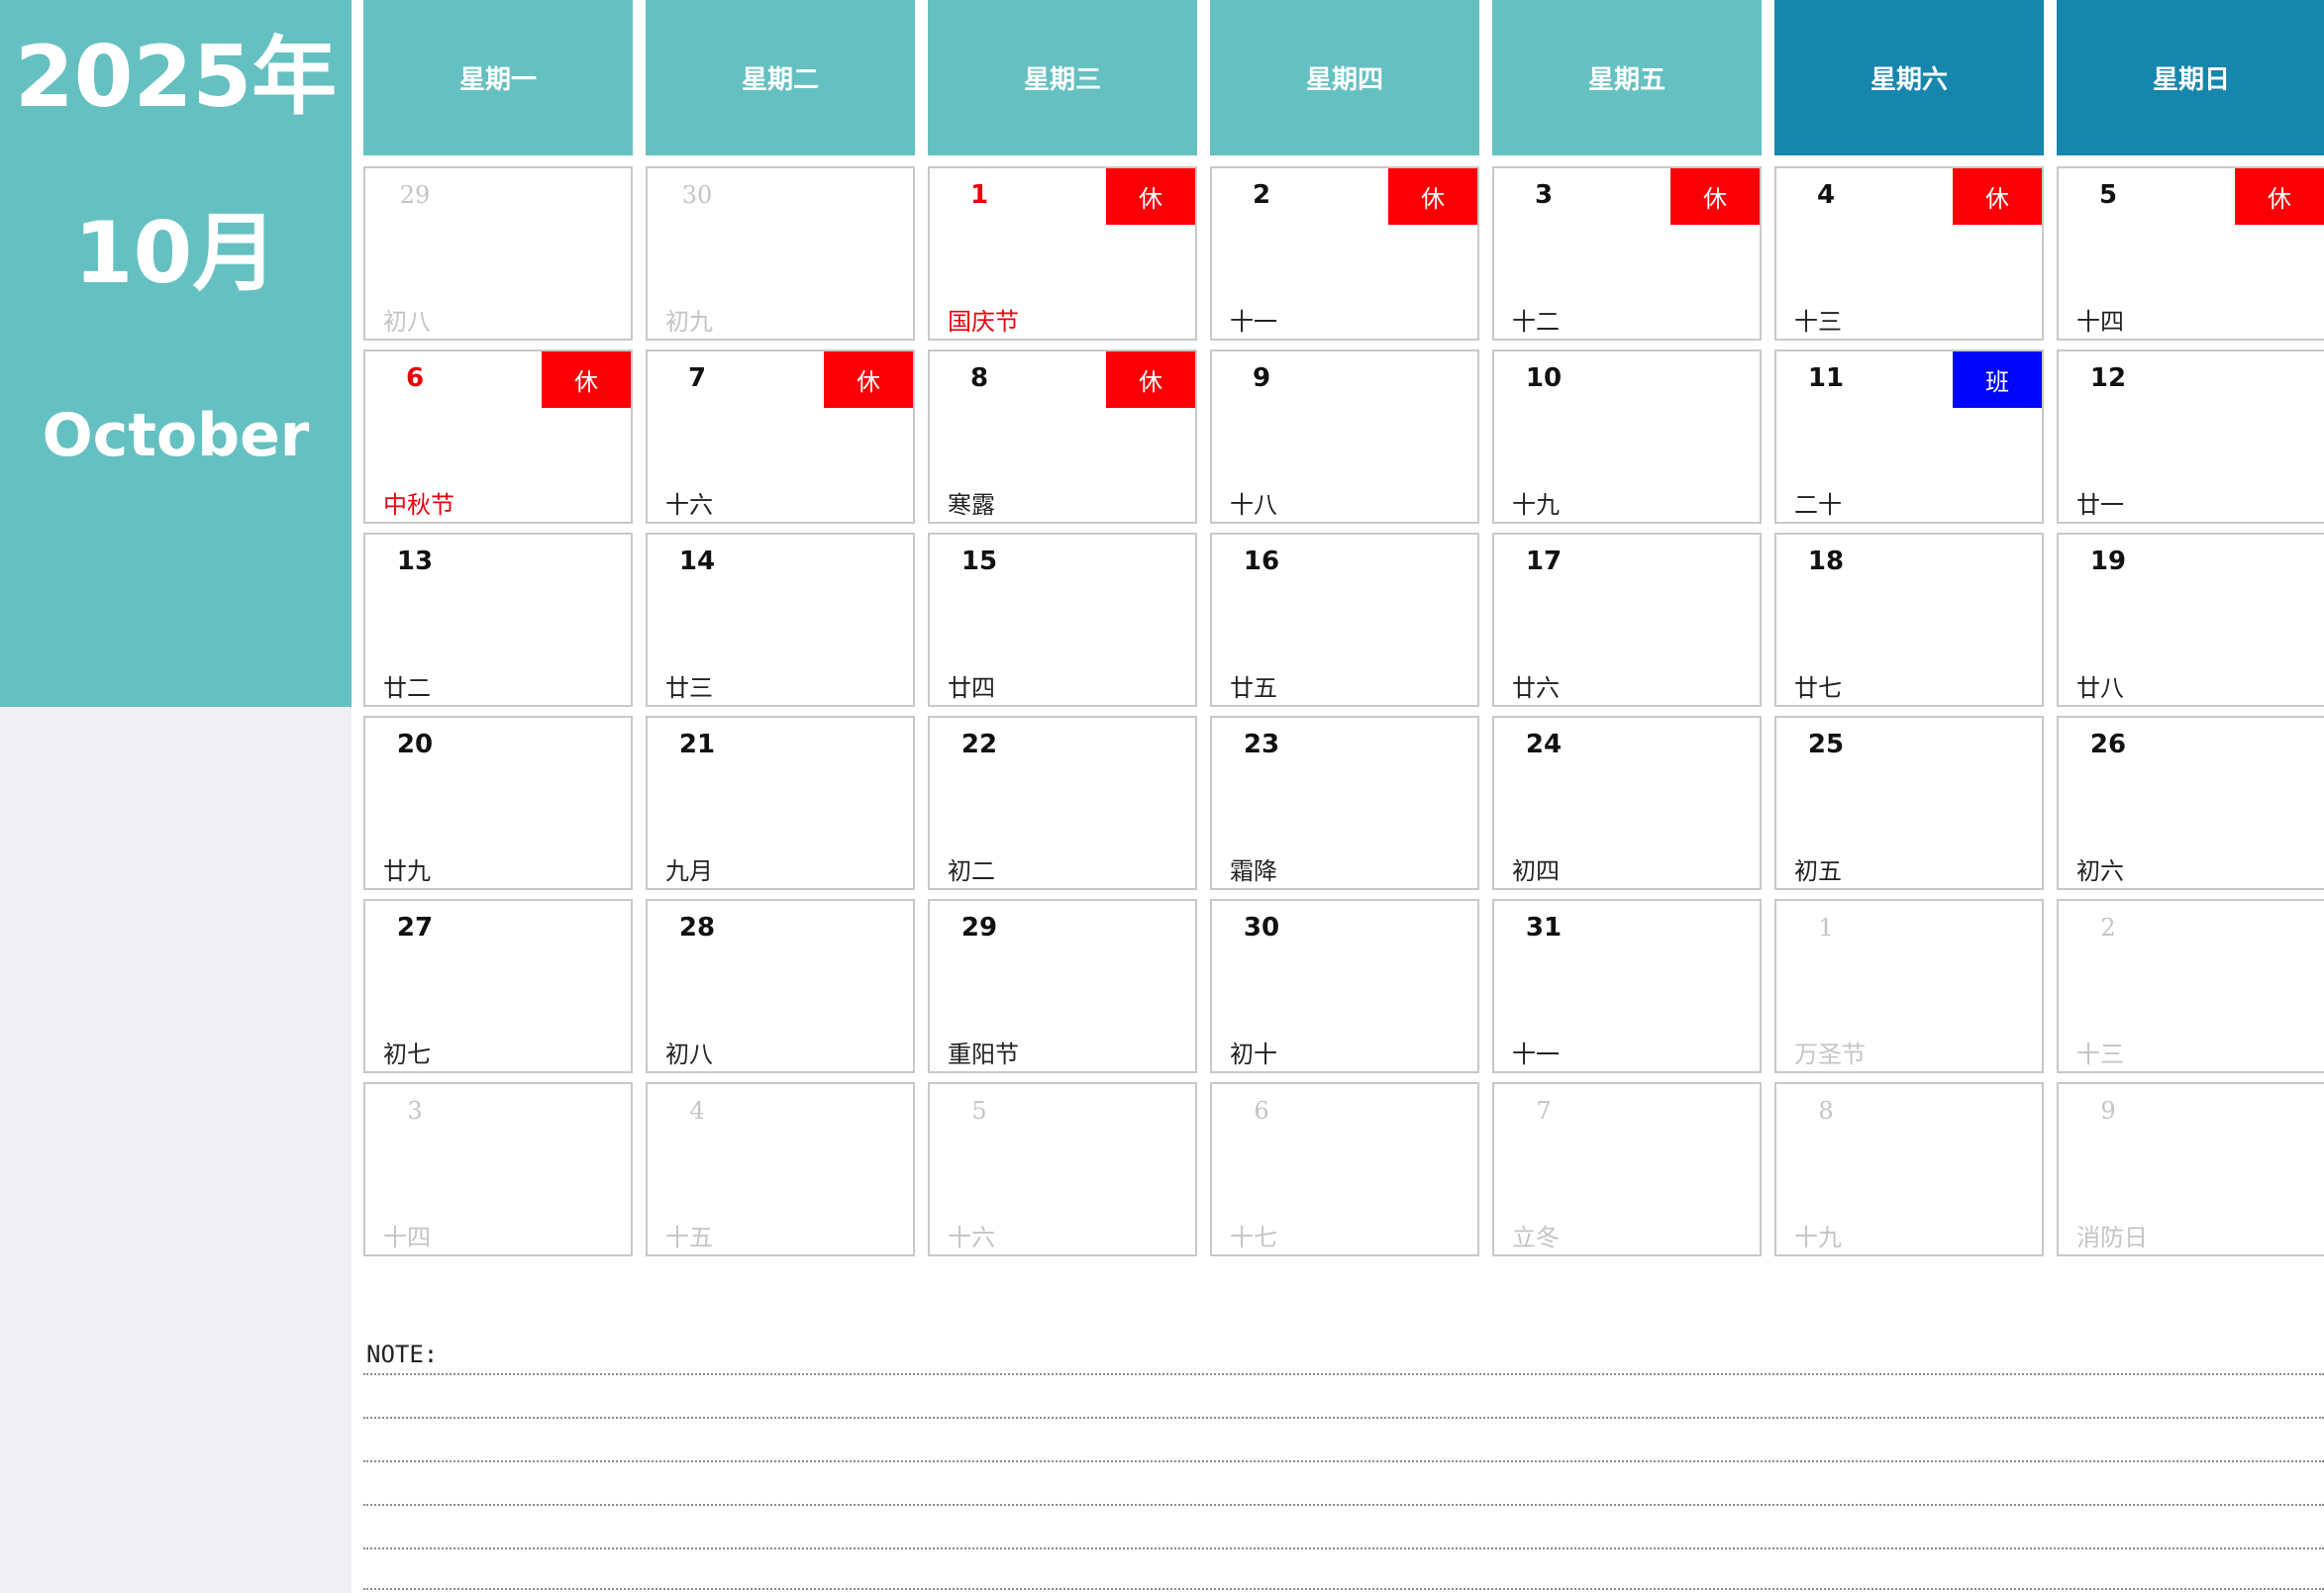 Image resolution: width=2324 pixels, height=1593 pixels. What do you see at coordinates (1344, 1169) in the screenshot?
I see `day-cell: 6 十七` at bounding box center [1344, 1169].